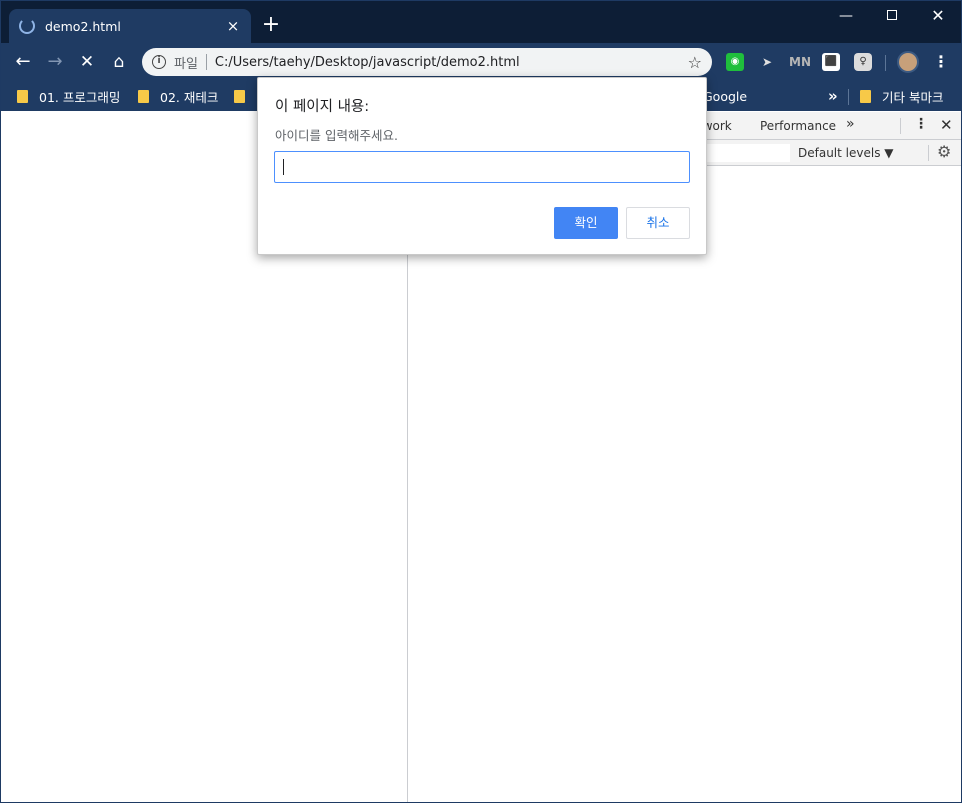  Describe the element at coordinates (944, 151) in the screenshot. I see `gear-icon: ⚙` at that location.